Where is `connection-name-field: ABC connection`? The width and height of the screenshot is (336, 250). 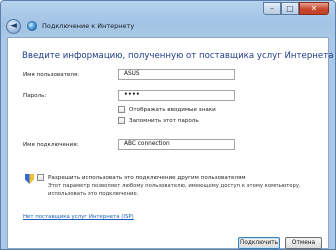
connection-name-field: ABC connection is located at coordinates (176, 144).